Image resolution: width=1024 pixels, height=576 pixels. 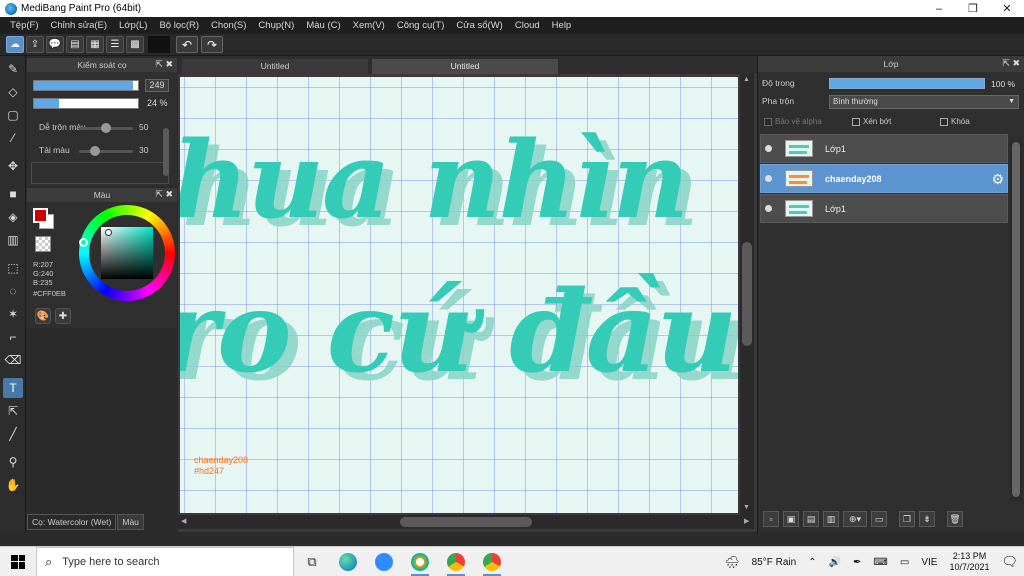 What do you see at coordinates (55, 44) in the screenshot?
I see `comment-icon: 💬` at bounding box center [55, 44].